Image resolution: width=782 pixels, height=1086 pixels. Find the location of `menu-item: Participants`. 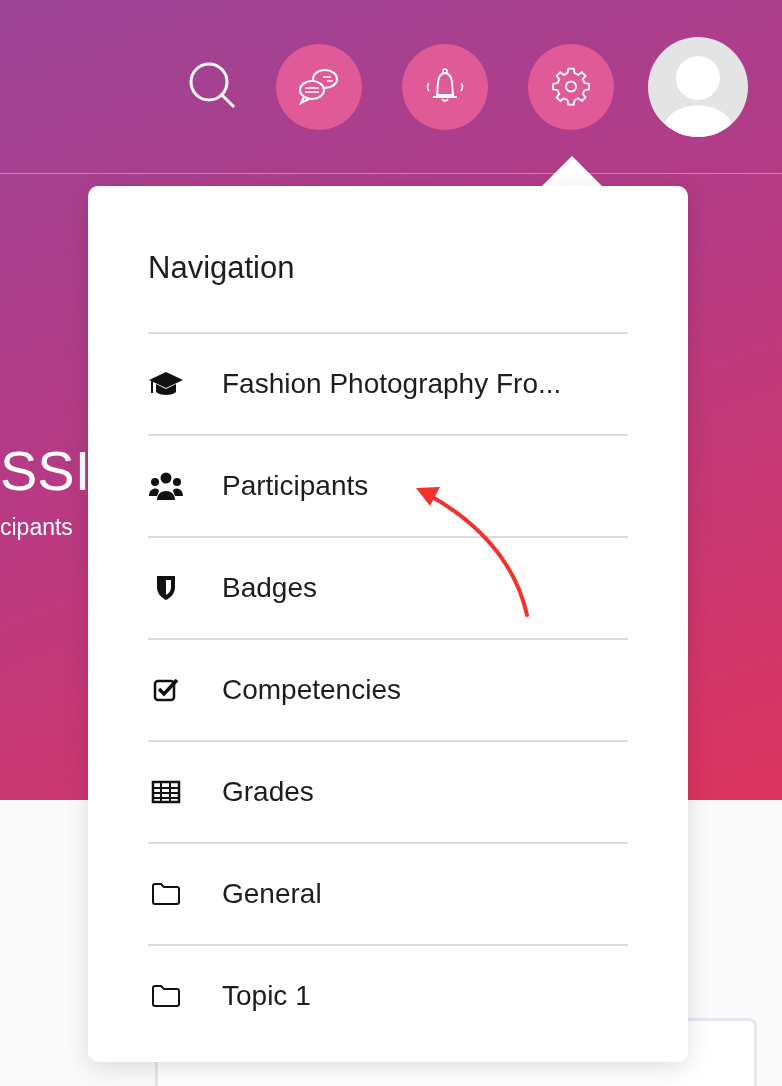

menu-item: Participants is located at coordinates (295, 486).